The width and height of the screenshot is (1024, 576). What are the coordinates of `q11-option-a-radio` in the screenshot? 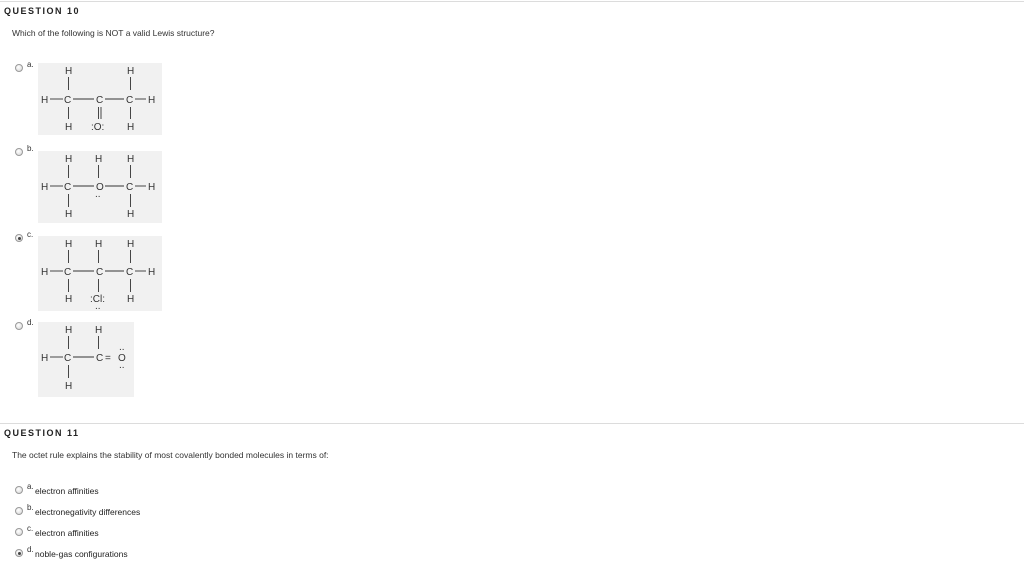 It's located at (19, 490).